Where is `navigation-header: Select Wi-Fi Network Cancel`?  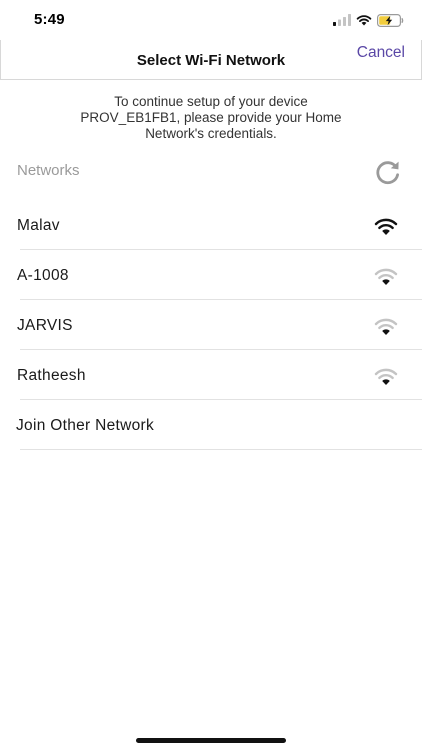
navigation-header: Select Wi-Fi Network Cancel is located at coordinates (211, 60).